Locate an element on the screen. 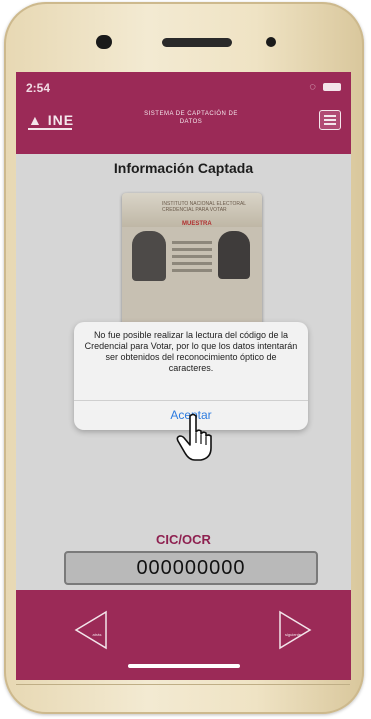 The image size is (371, 719). menu-button is located at coordinates (330, 120).